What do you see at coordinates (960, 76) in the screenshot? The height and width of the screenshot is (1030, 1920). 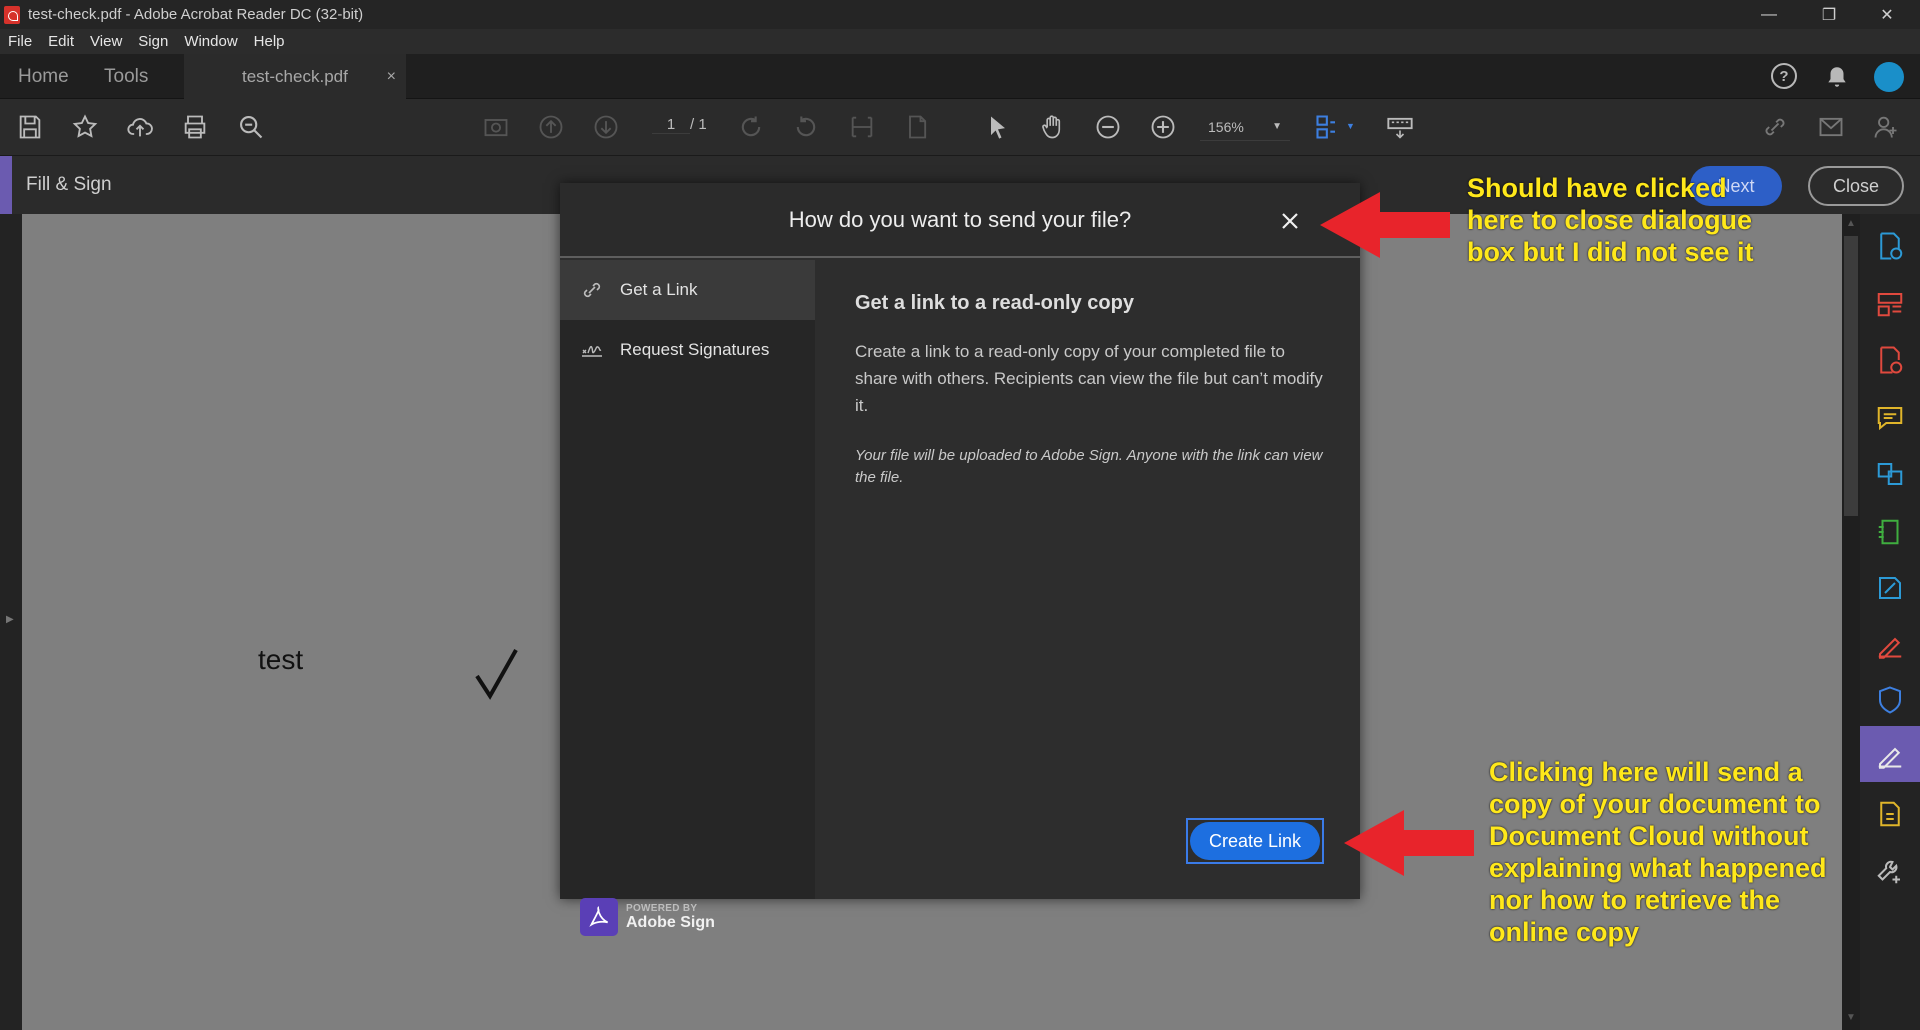 I see `tab-bar: Home Tools test-check.pdf × ?` at bounding box center [960, 76].